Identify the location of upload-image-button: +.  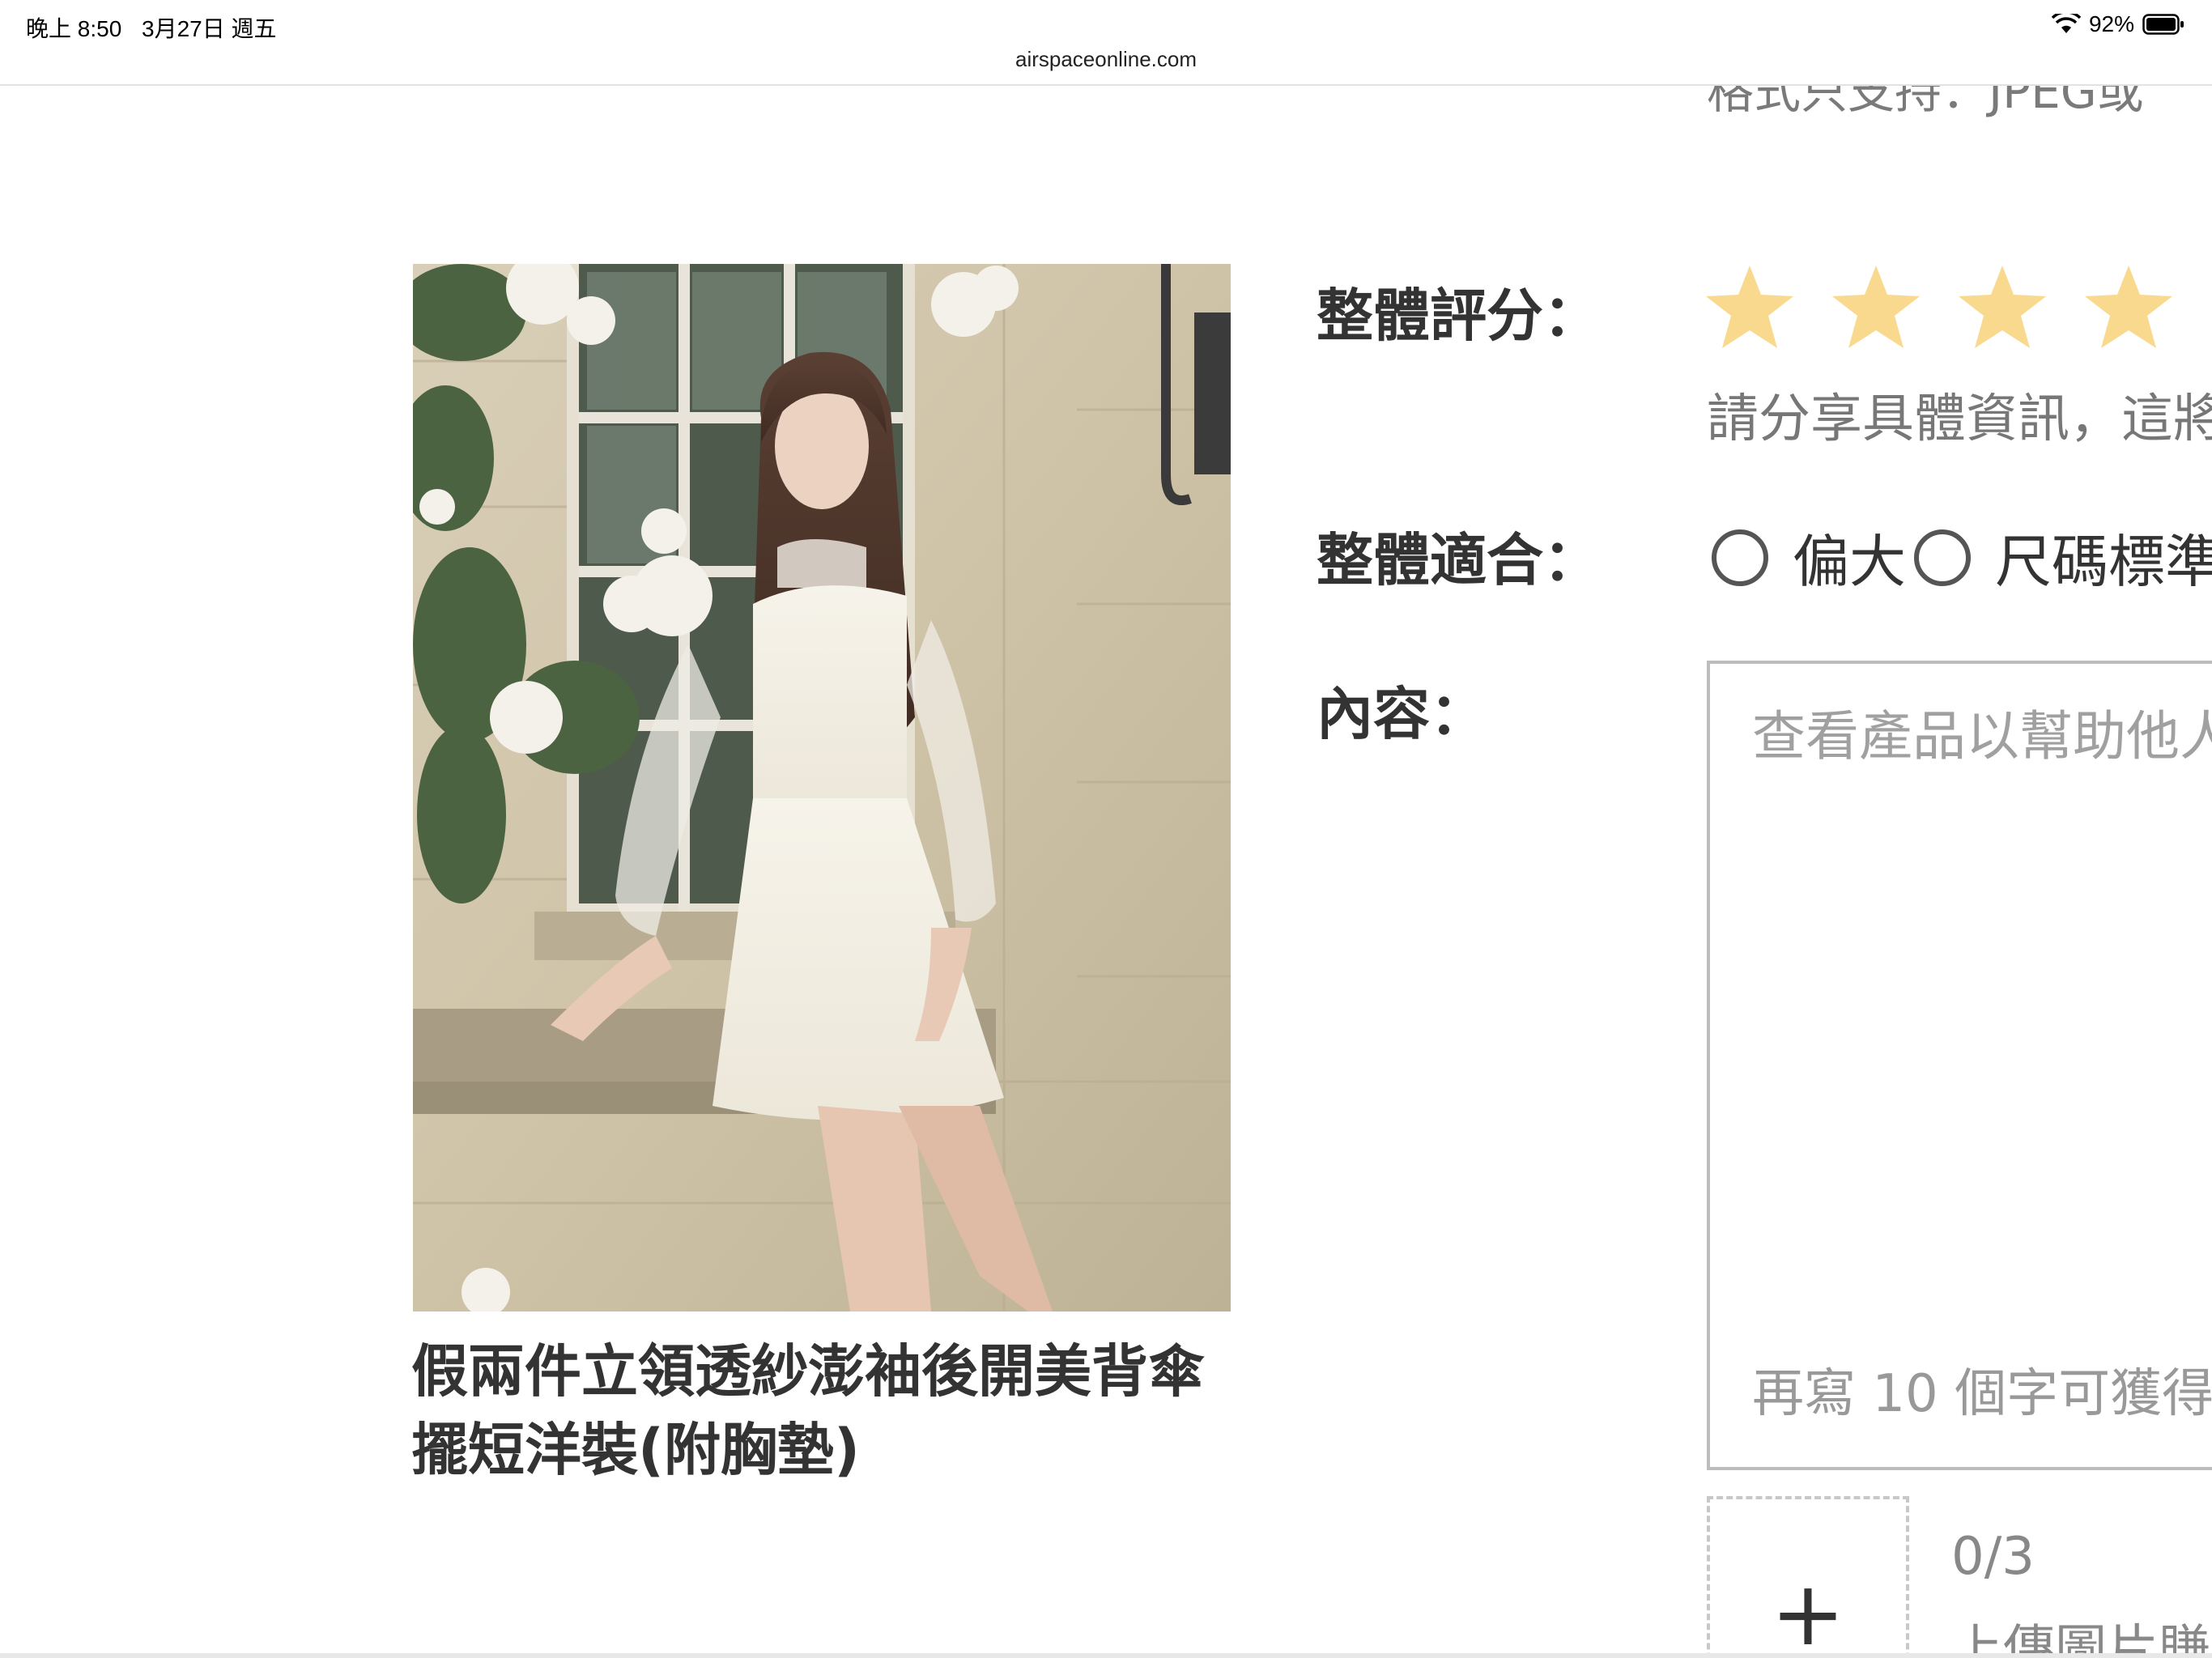
(1808, 1577).